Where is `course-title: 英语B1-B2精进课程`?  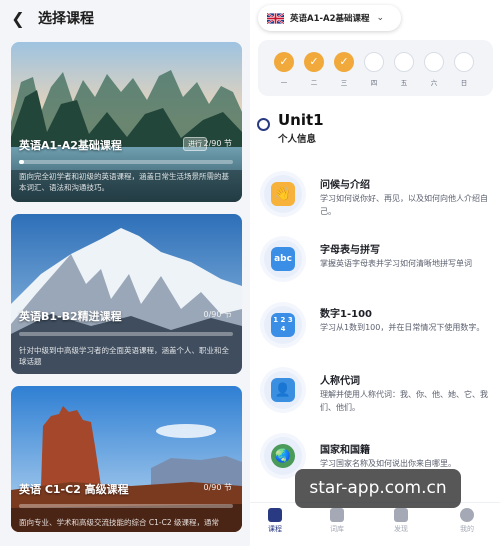 course-title: 英语B1-B2精进课程 is located at coordinates (70, 316).